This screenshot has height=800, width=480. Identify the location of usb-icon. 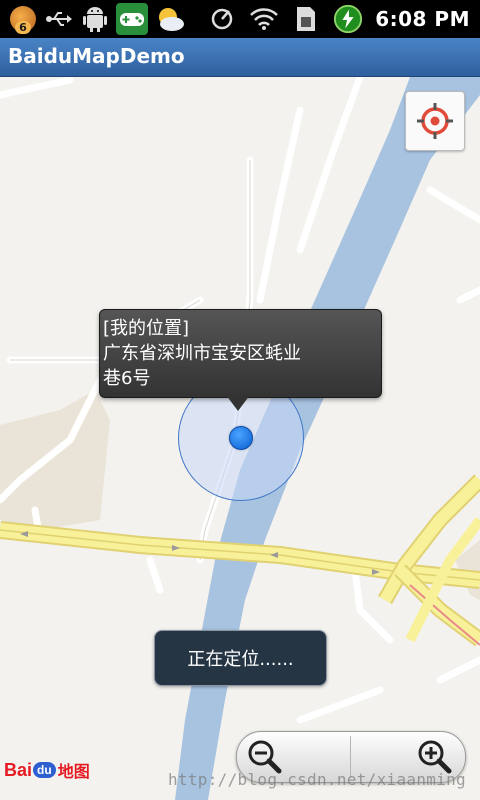
(59, 19).